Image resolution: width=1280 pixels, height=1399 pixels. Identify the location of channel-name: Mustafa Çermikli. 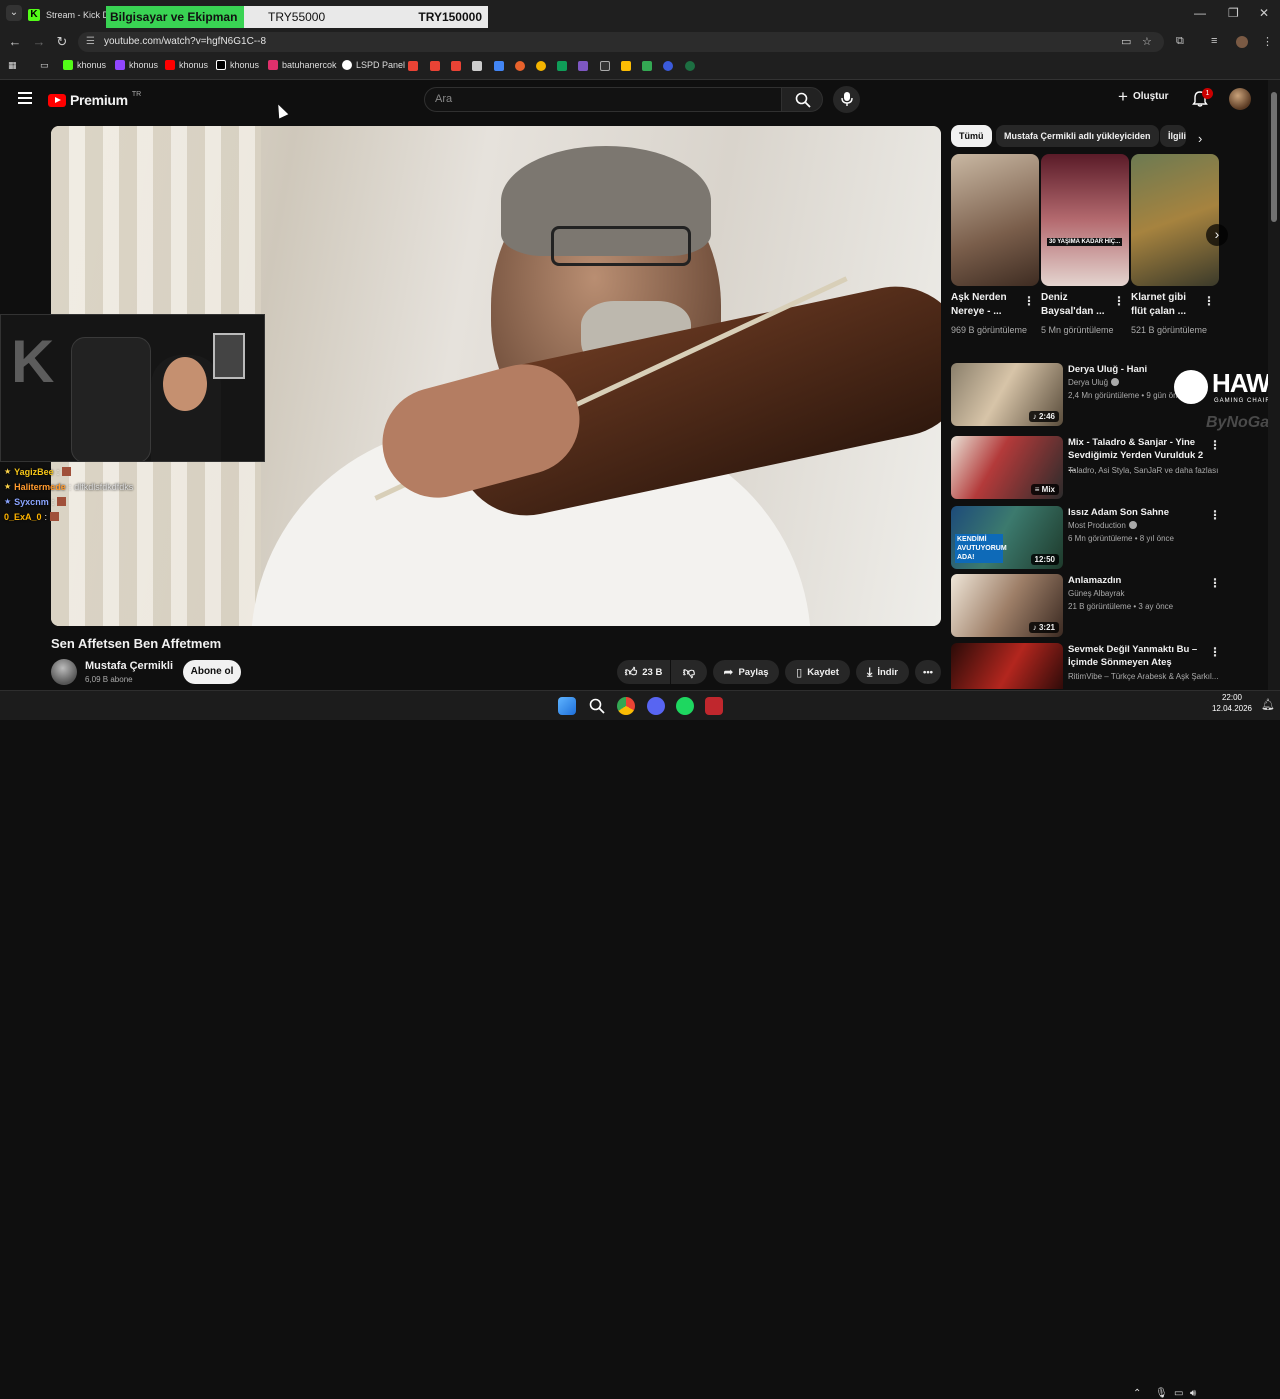
(129, 666).